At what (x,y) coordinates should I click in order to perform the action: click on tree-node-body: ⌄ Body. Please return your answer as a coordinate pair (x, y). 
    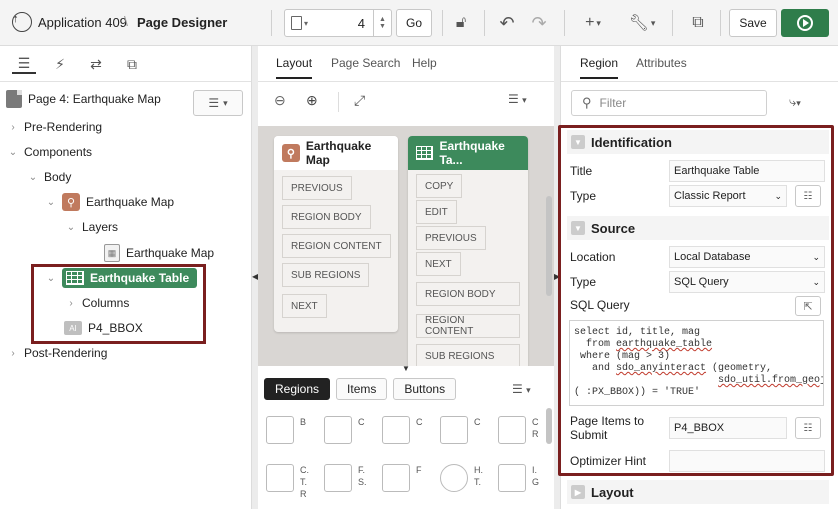
    Looking at the image, I should click on (50, 177).